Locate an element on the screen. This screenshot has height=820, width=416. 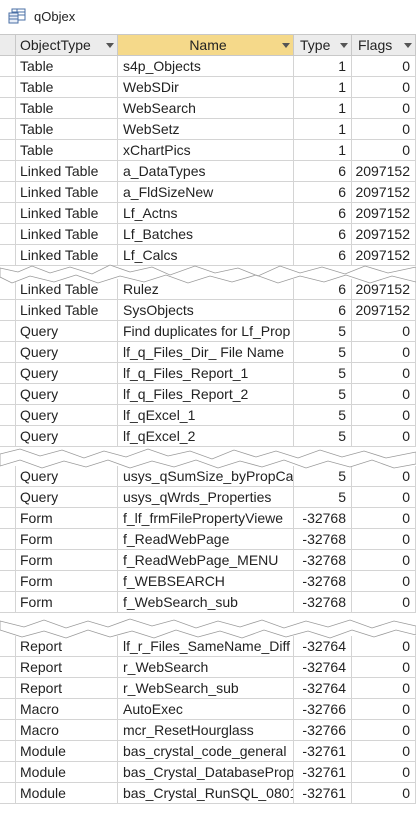
table-row: Query lf_q_Files_Dir_ File Name 5 0 is located at coordinates (208, 352).